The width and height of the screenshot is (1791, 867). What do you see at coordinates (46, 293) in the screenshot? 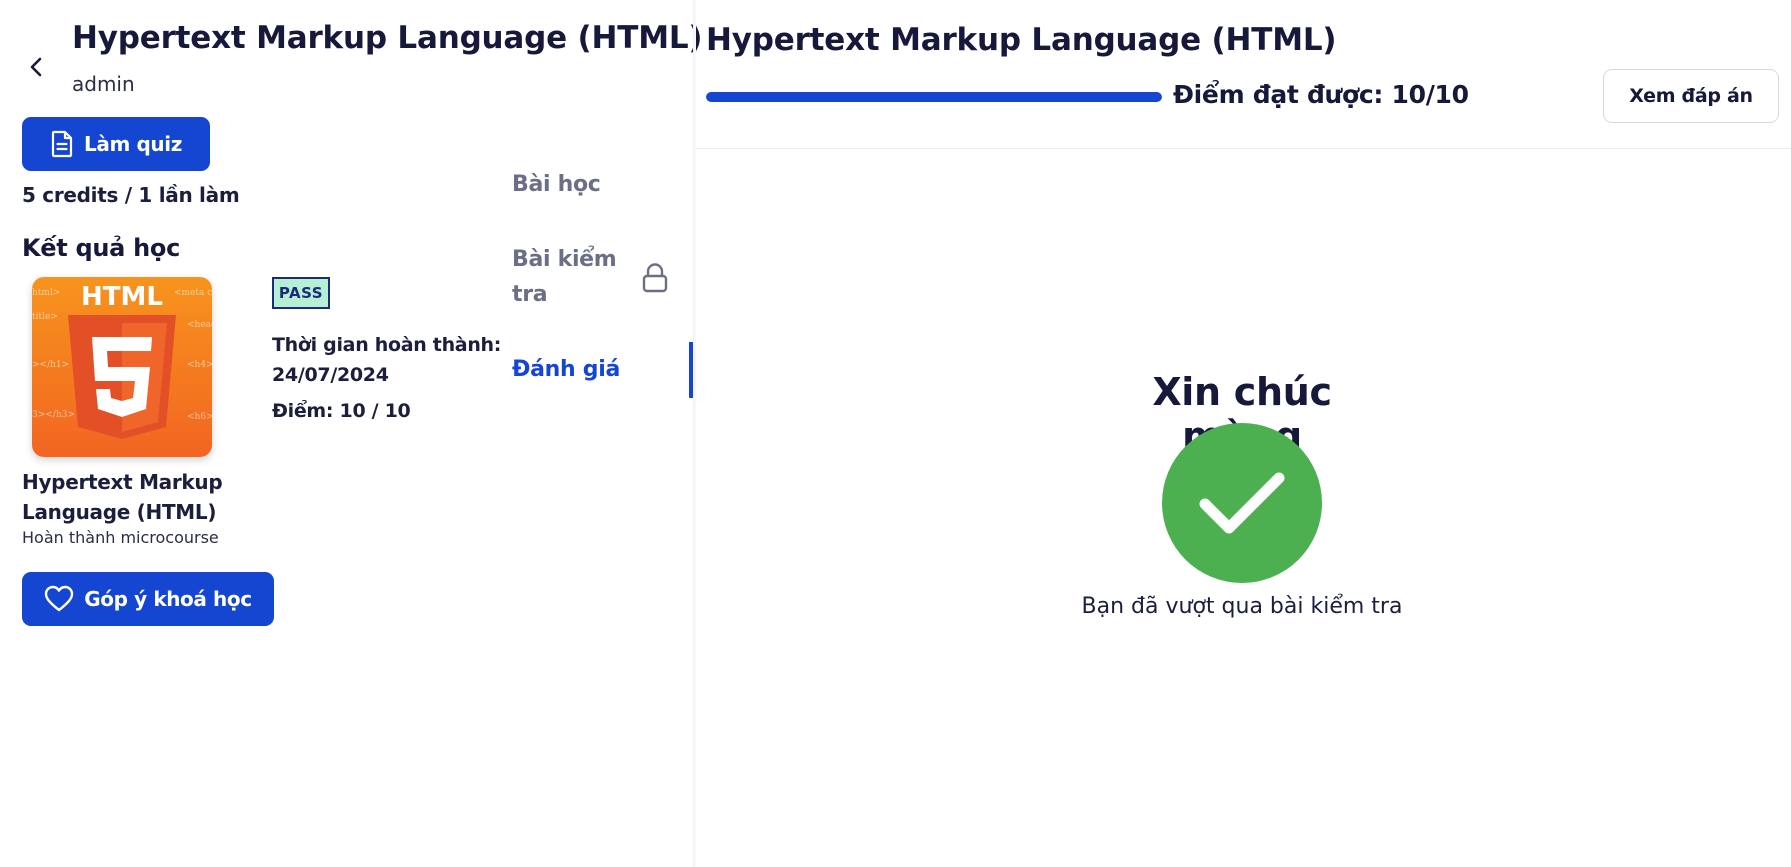
I see `thumb-snippet-1: html>` at bounding box center [46, 293].